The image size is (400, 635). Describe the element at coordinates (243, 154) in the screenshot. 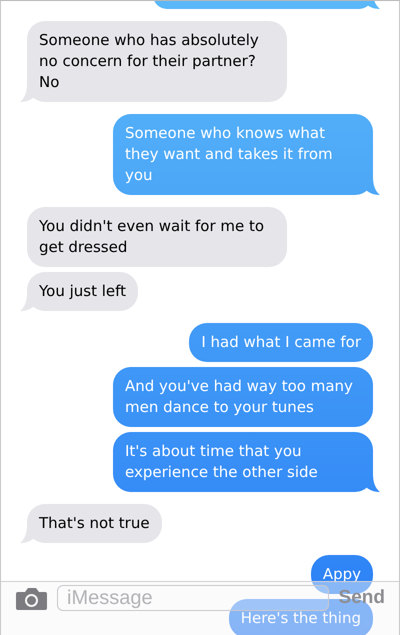

I see `message-bubble: Someone who knows what they want and takes it from you` at that location.